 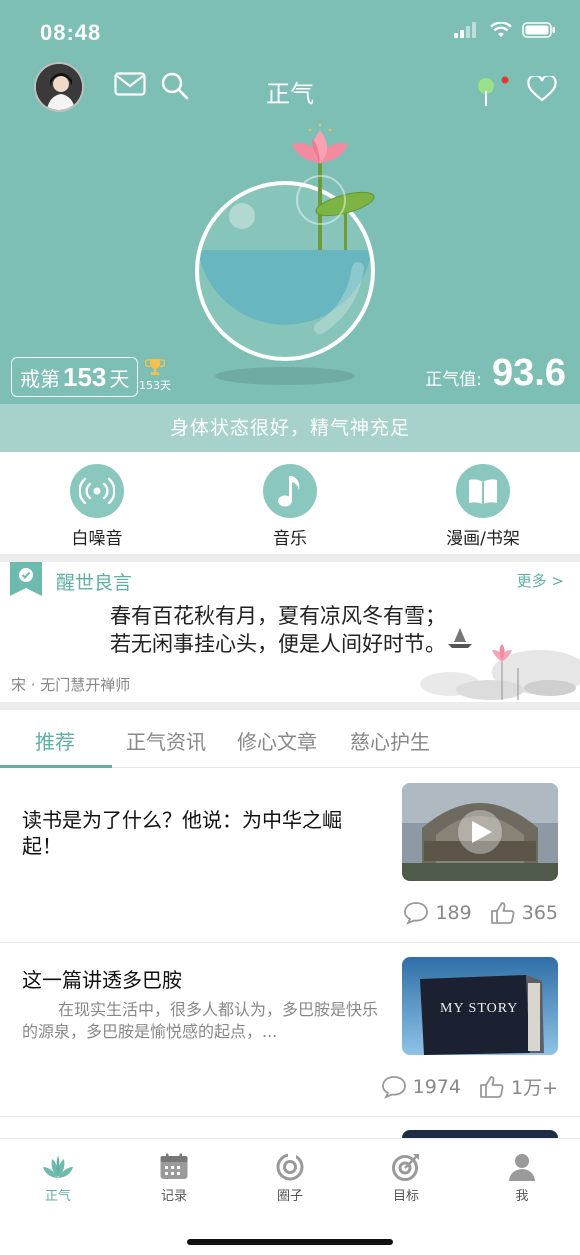 What do you see at coordinates (542, 89) in the screenshot?
I see `heart-icon` at bounding box center [542, 89].